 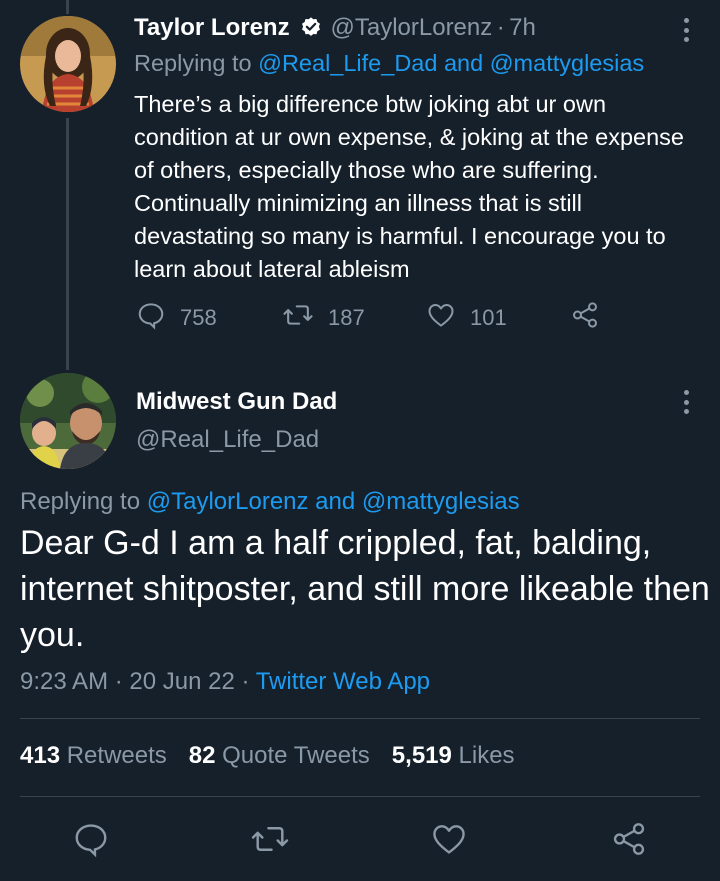 What do you see at coordinates (486, 755) in the screenshot?
I see `likes-label: Likes` at bounding box center [486, 755].